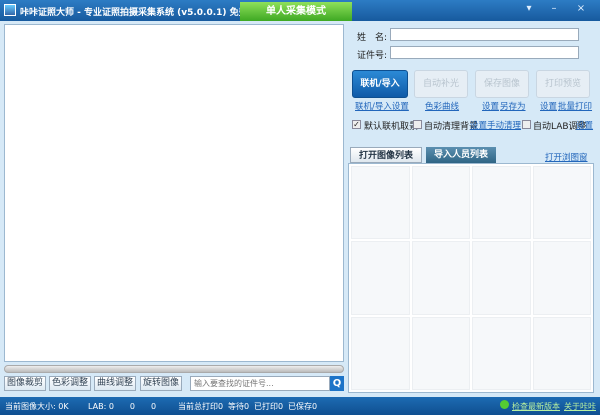  I want to click on update-icon, so click(504, 404).